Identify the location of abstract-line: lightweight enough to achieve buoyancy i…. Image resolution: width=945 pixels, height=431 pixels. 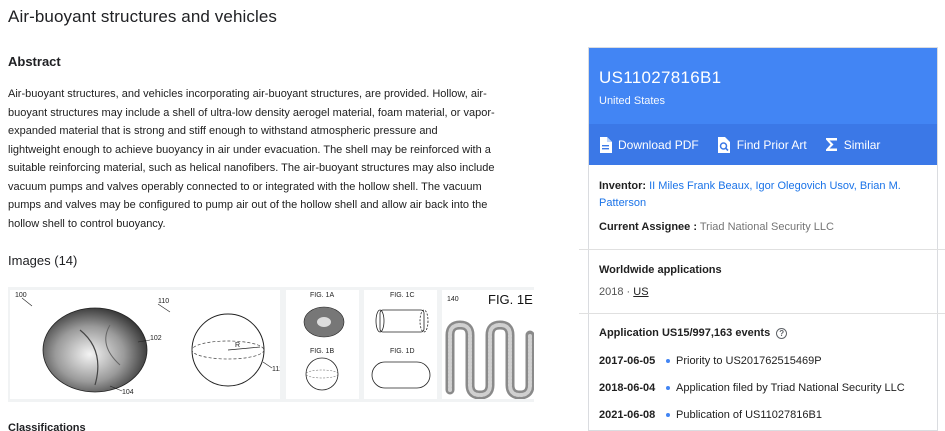
(249, 149).